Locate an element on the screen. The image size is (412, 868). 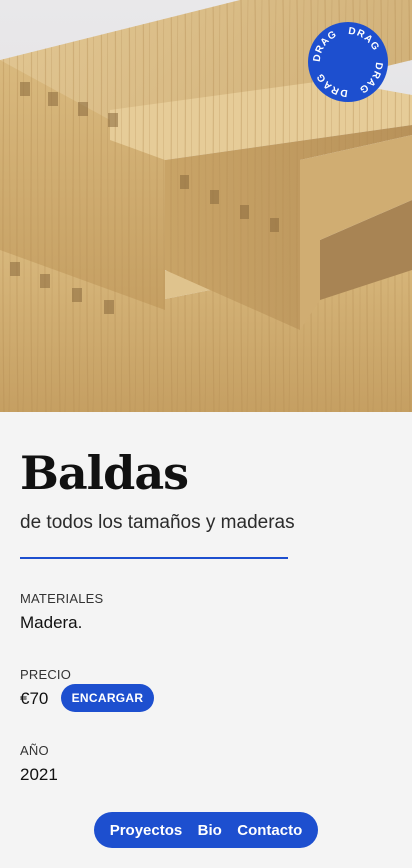
materials-value: Madera. is located at coordinates (51, 622).